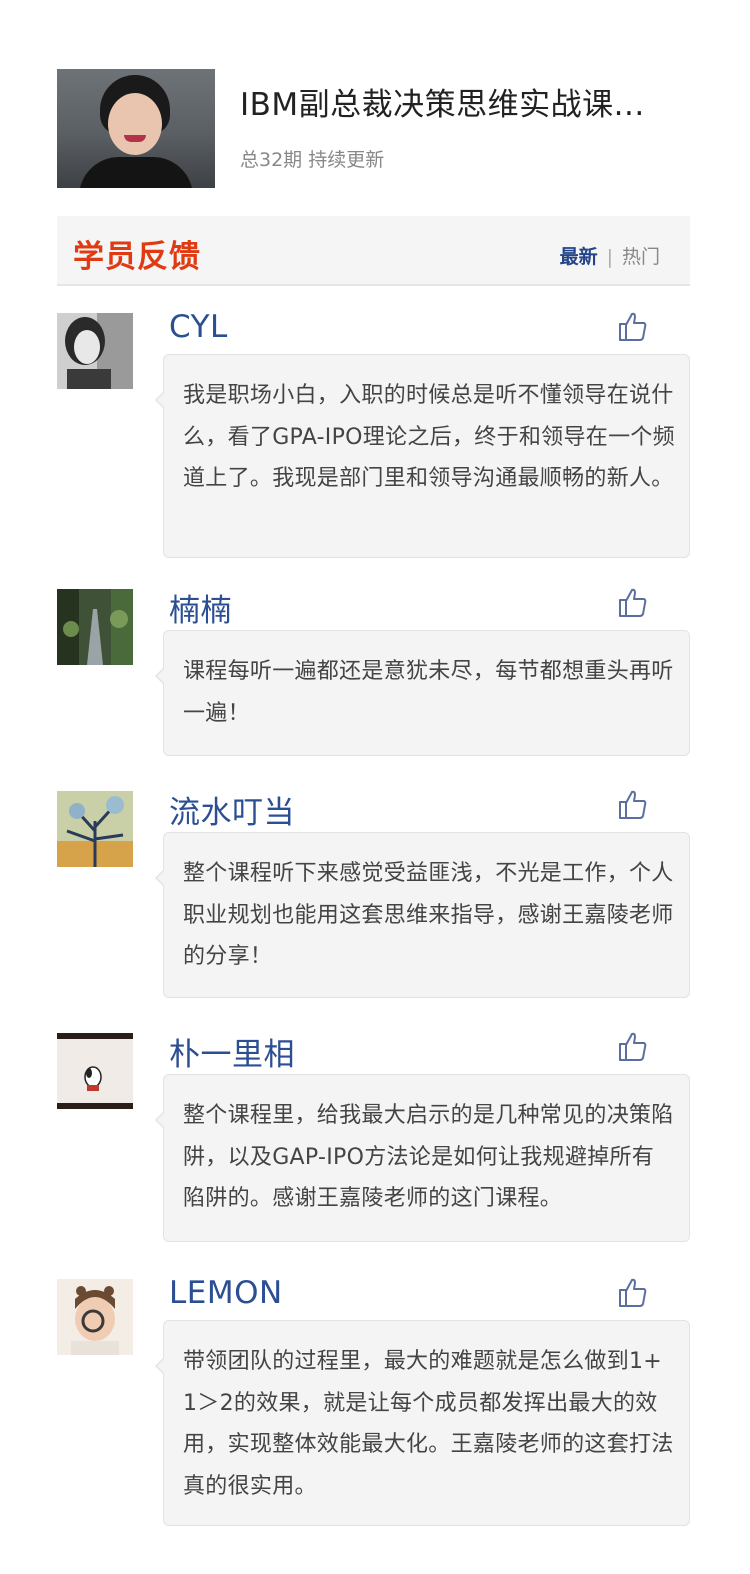 The height and width of the screenshot is (1574, 750). I want to click on reviewer-name: LEMON, so click(226, 1293).